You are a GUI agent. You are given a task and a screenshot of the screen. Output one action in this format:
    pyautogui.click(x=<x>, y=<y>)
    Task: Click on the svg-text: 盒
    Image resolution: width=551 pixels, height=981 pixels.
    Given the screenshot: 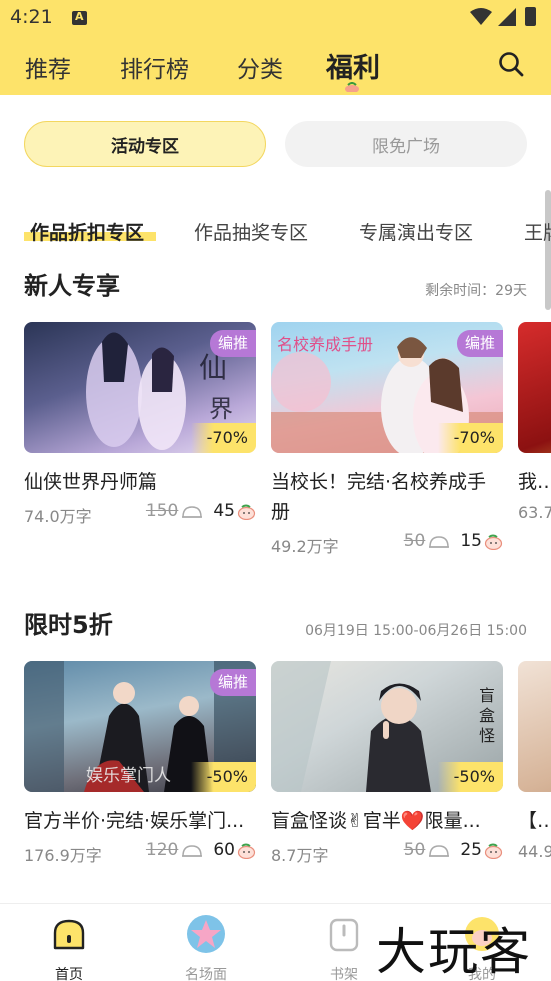 What is the action you would take?
    pyautogui.click(x=487, y=715)
    